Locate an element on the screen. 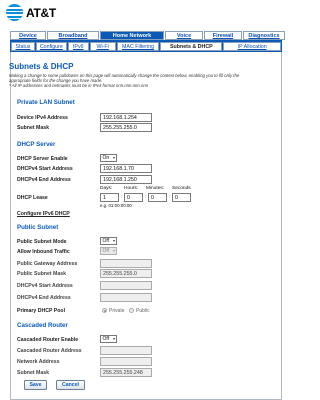  lease-hours-input: 0 is located at coordinates (133, 197).